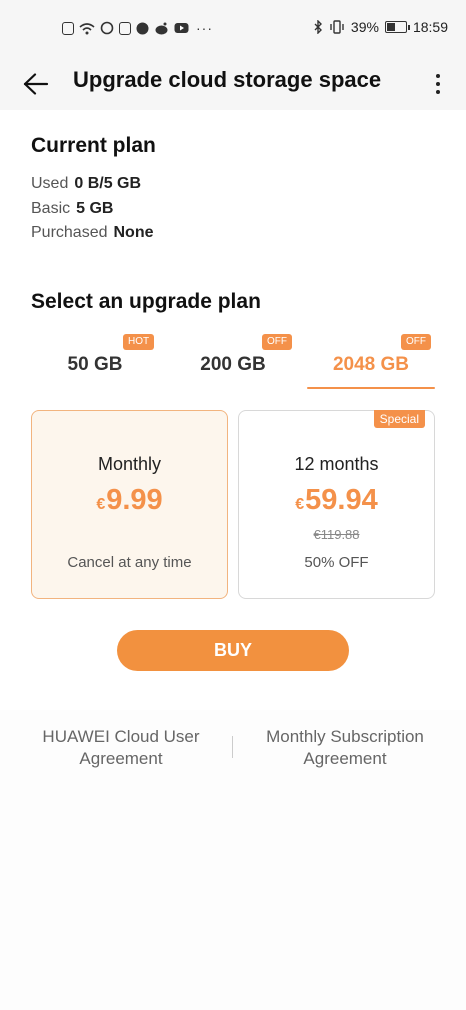  I want to click on active-tab-indicator, so click(371, 388).